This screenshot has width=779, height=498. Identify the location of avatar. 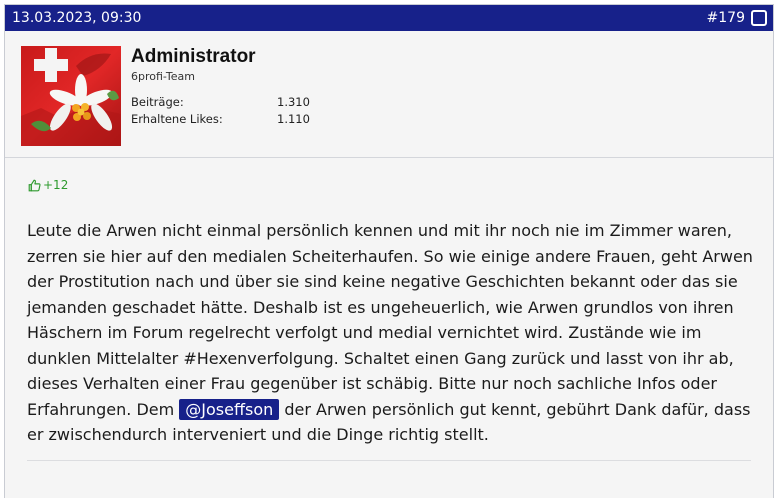
(71, 96).